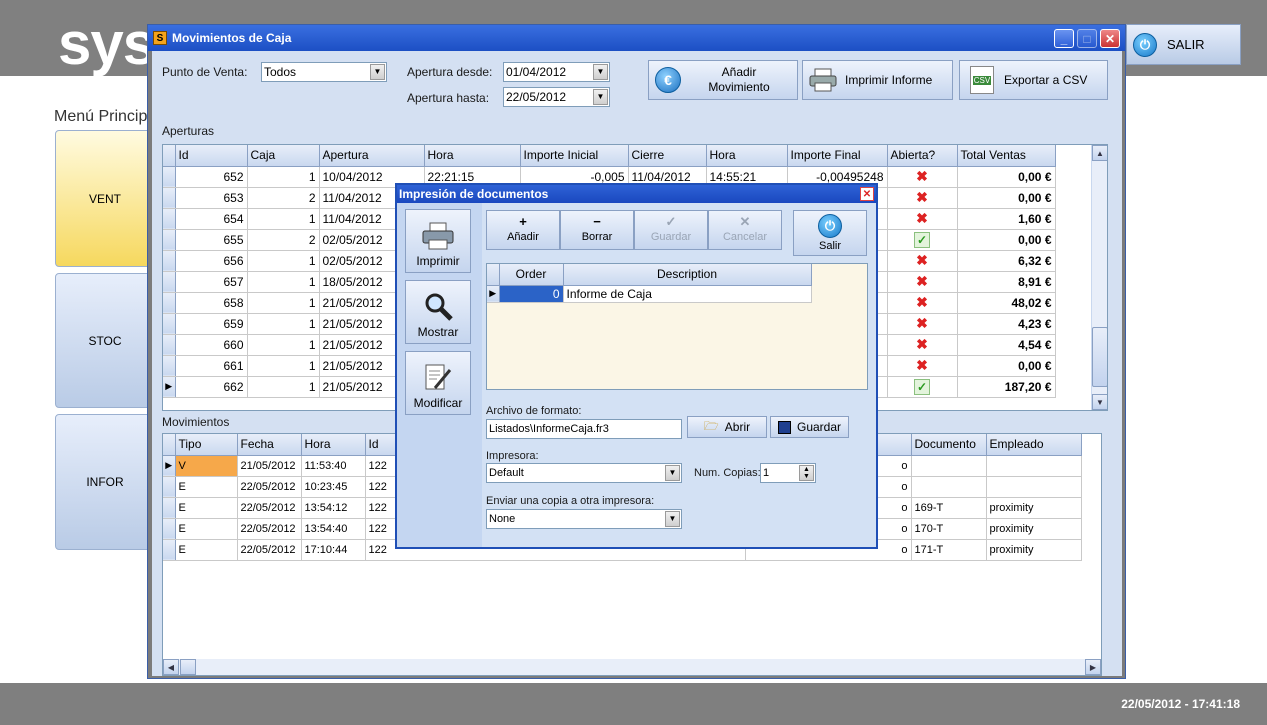 Image resolution: width=1267 pixels, height=725 pixels. What do you see at coordinates (1006, 156) in the screenshot?
I see `col-9: Total Ventas` at bounding box center [1006, 156].